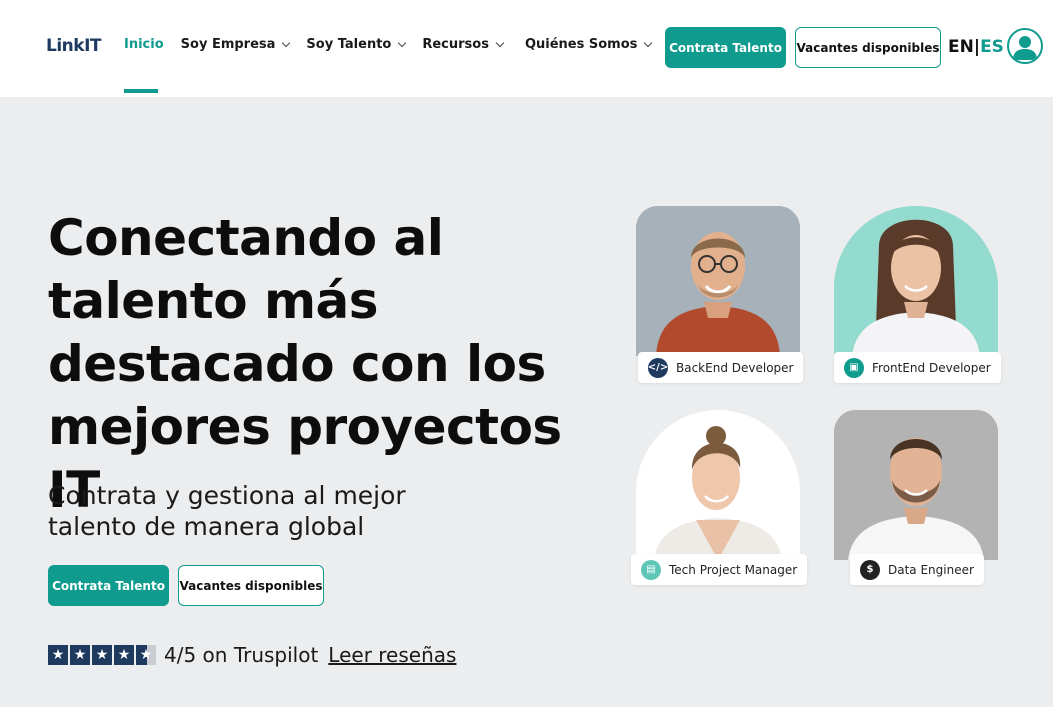 This screenshot has width=1053, height=707. Describe the element at coordinates (65, 46) in the screenshot. I see `logo-prefix: Link` at that location.